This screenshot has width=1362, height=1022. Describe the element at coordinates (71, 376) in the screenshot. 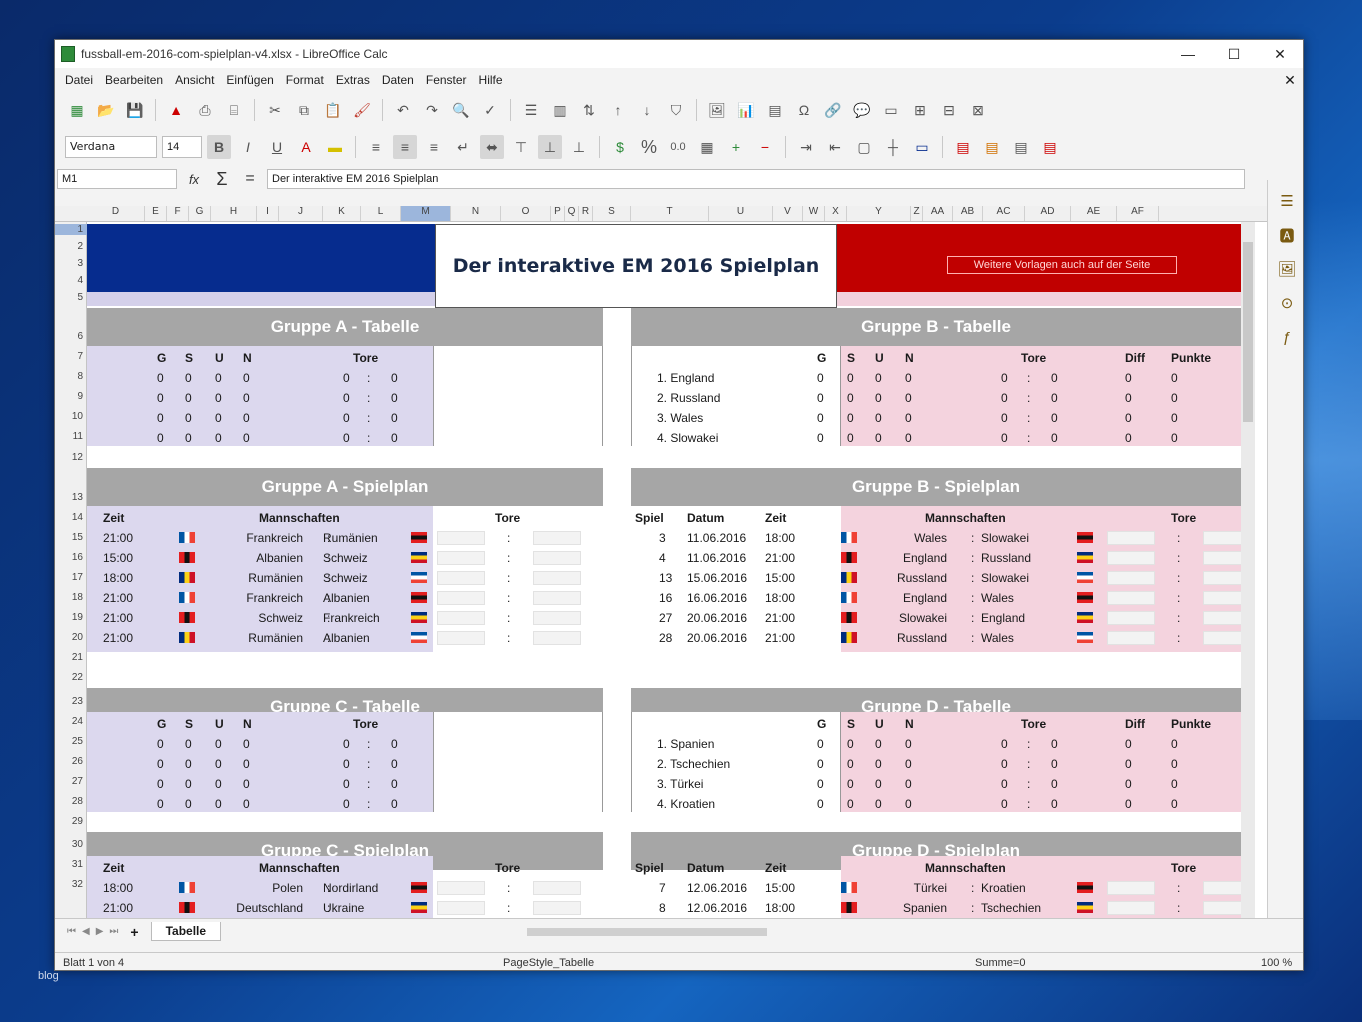

I see `row-header: 8` at that location.